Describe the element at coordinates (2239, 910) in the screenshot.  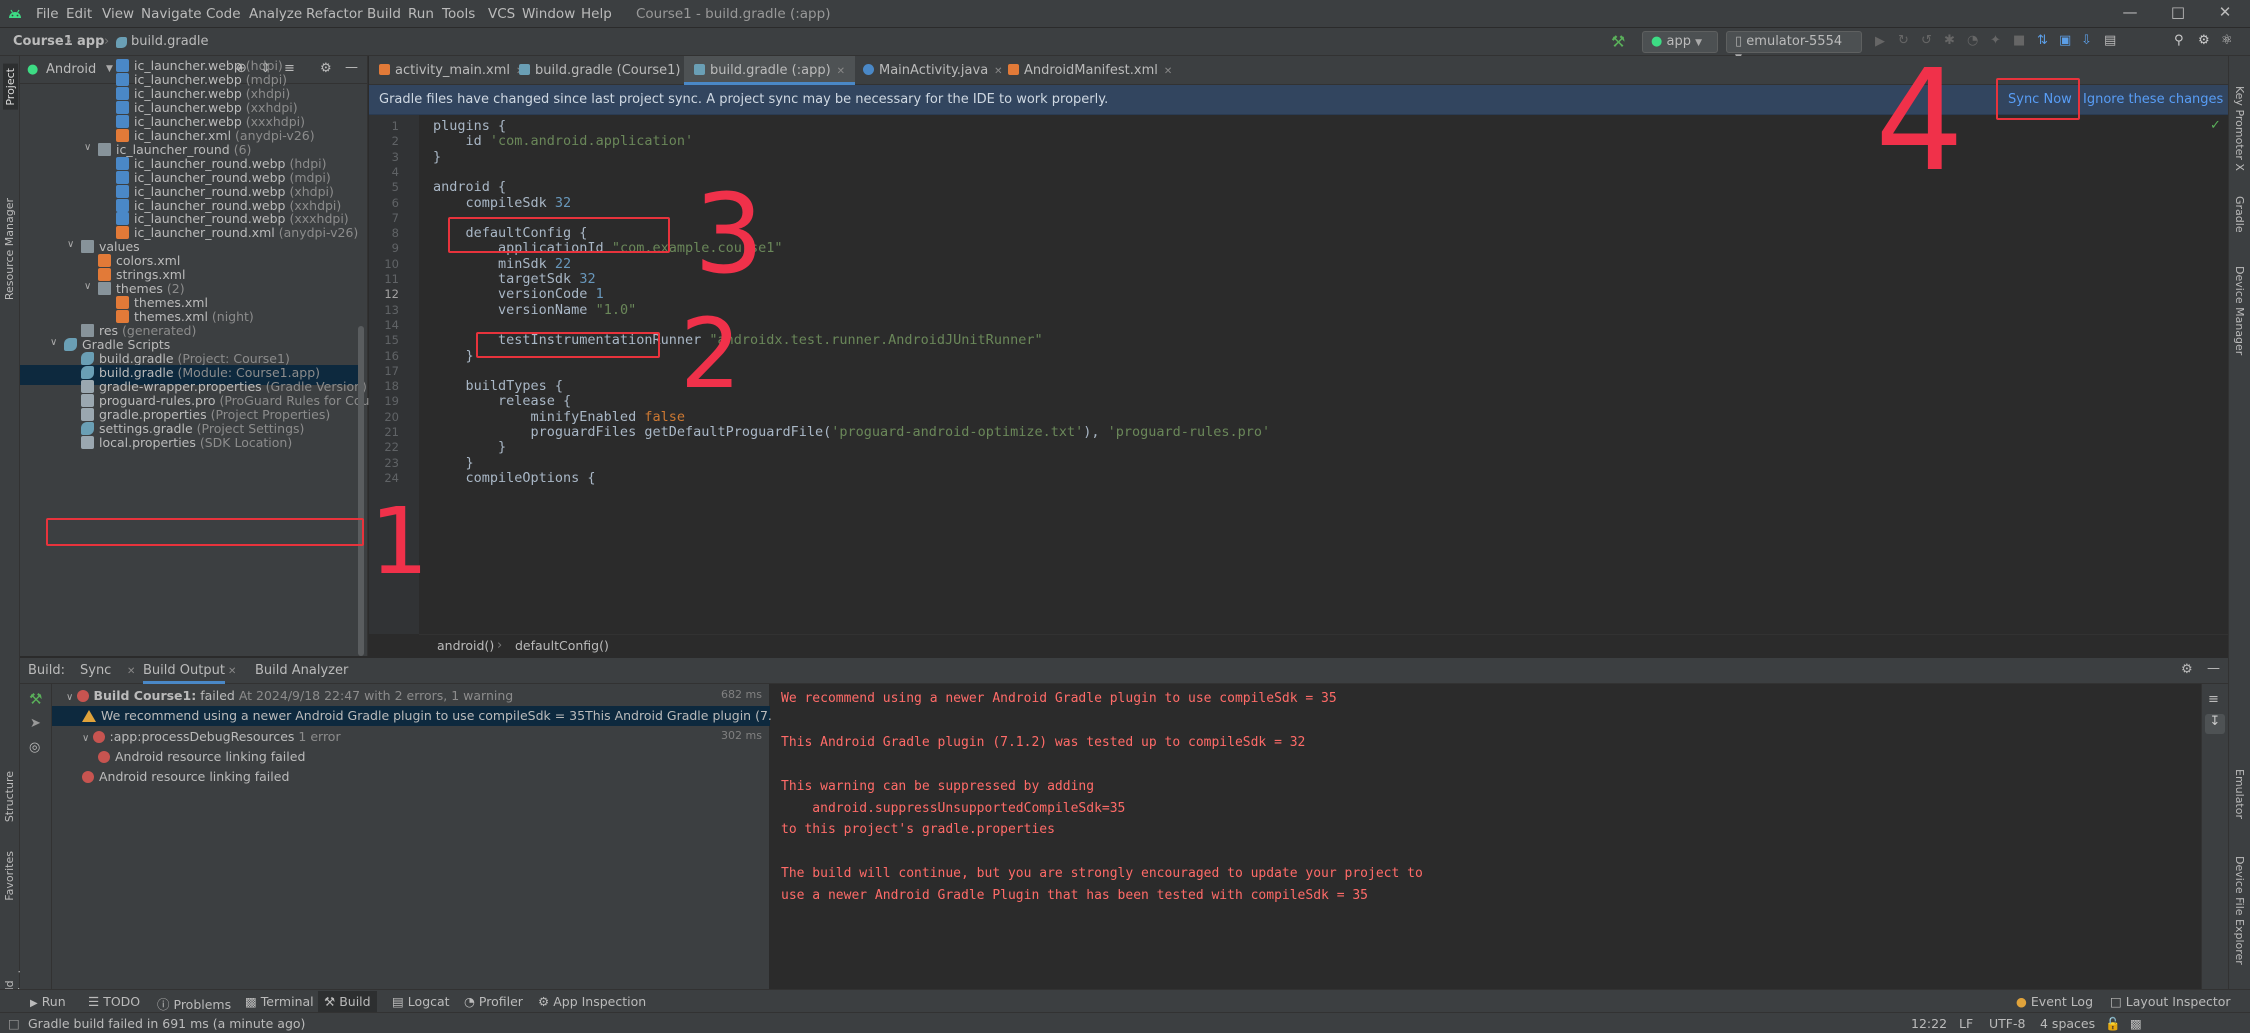
I see `device-file-explorer-tool-button: Device File Explorer` at that location.